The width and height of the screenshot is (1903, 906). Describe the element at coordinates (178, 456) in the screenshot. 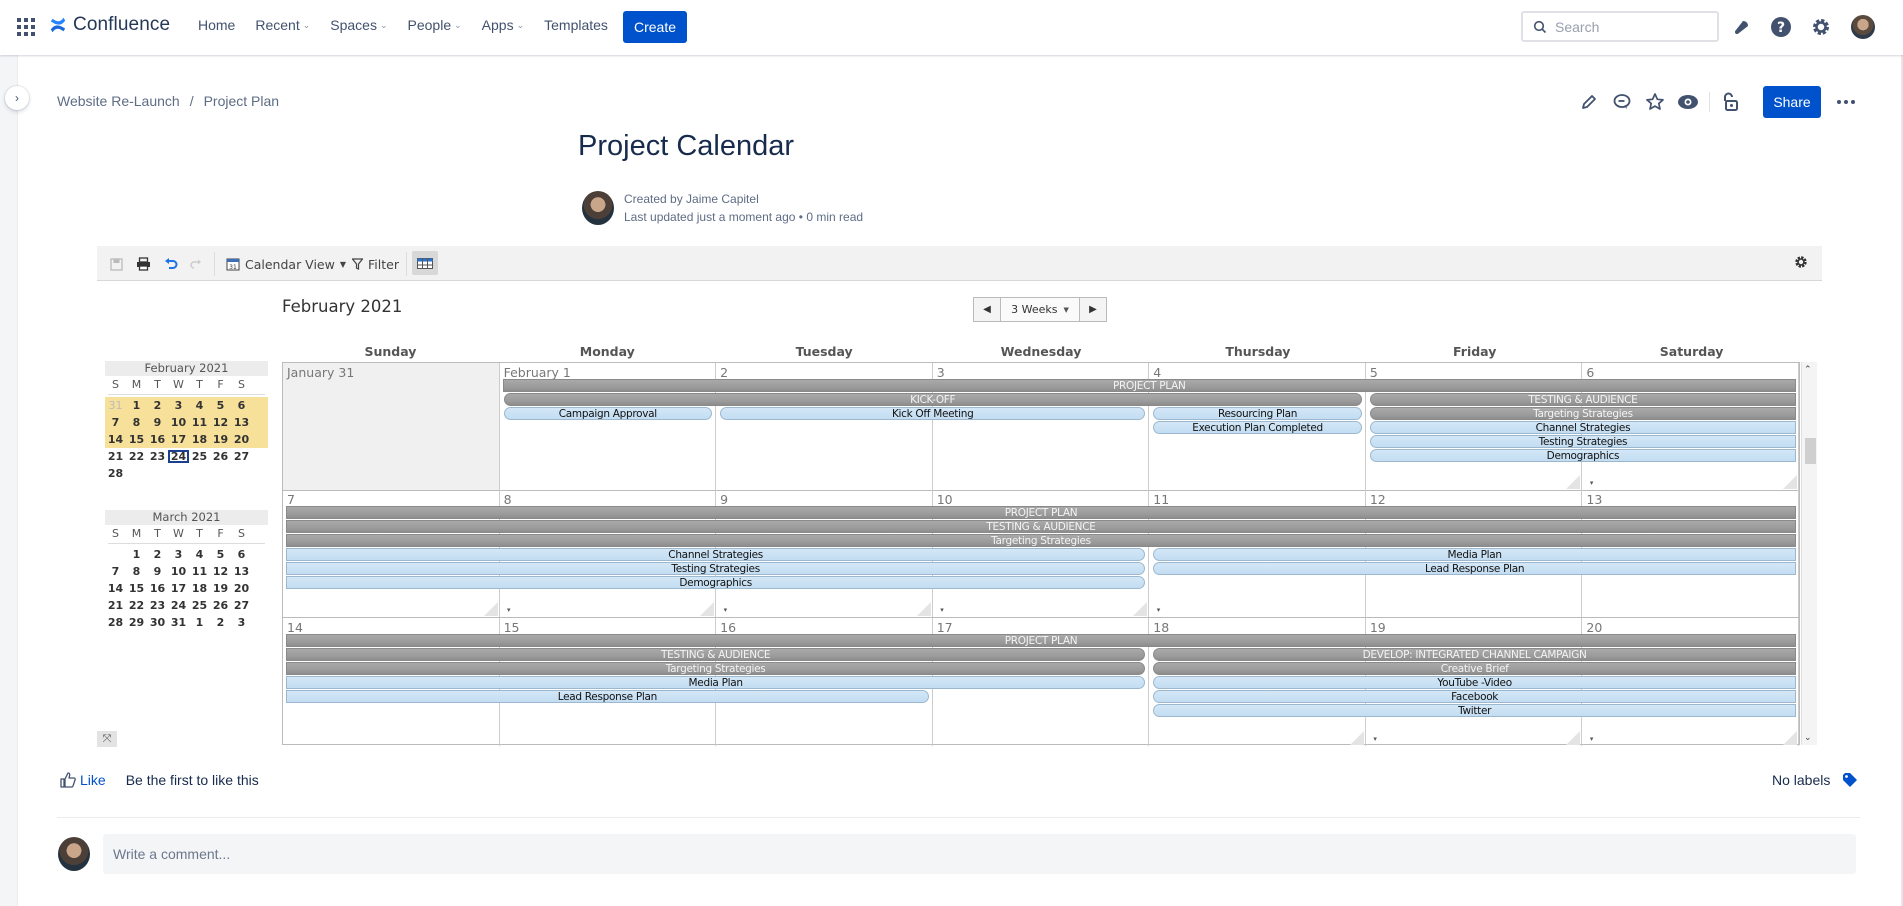

I see `mini-calendar-today: 24` at that location.